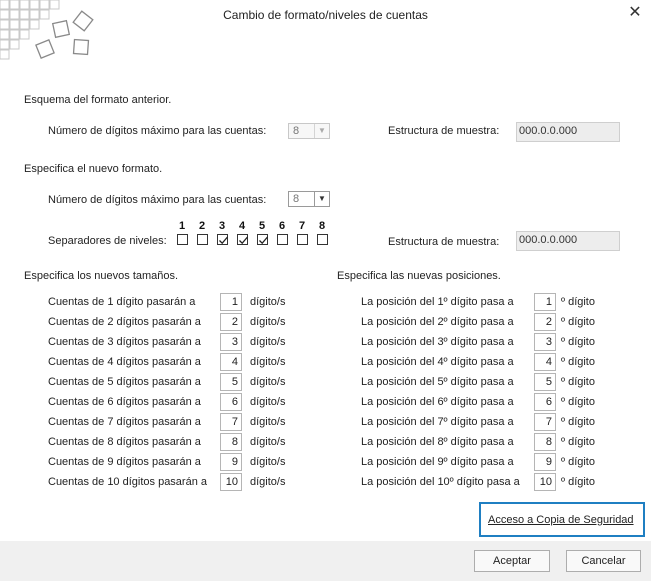 This screenshot has width=651, height=581. What do you see at coordinates (545, 362) in the screenshot?
I see `position-row-input: 4` at bounding box center [545, 362].